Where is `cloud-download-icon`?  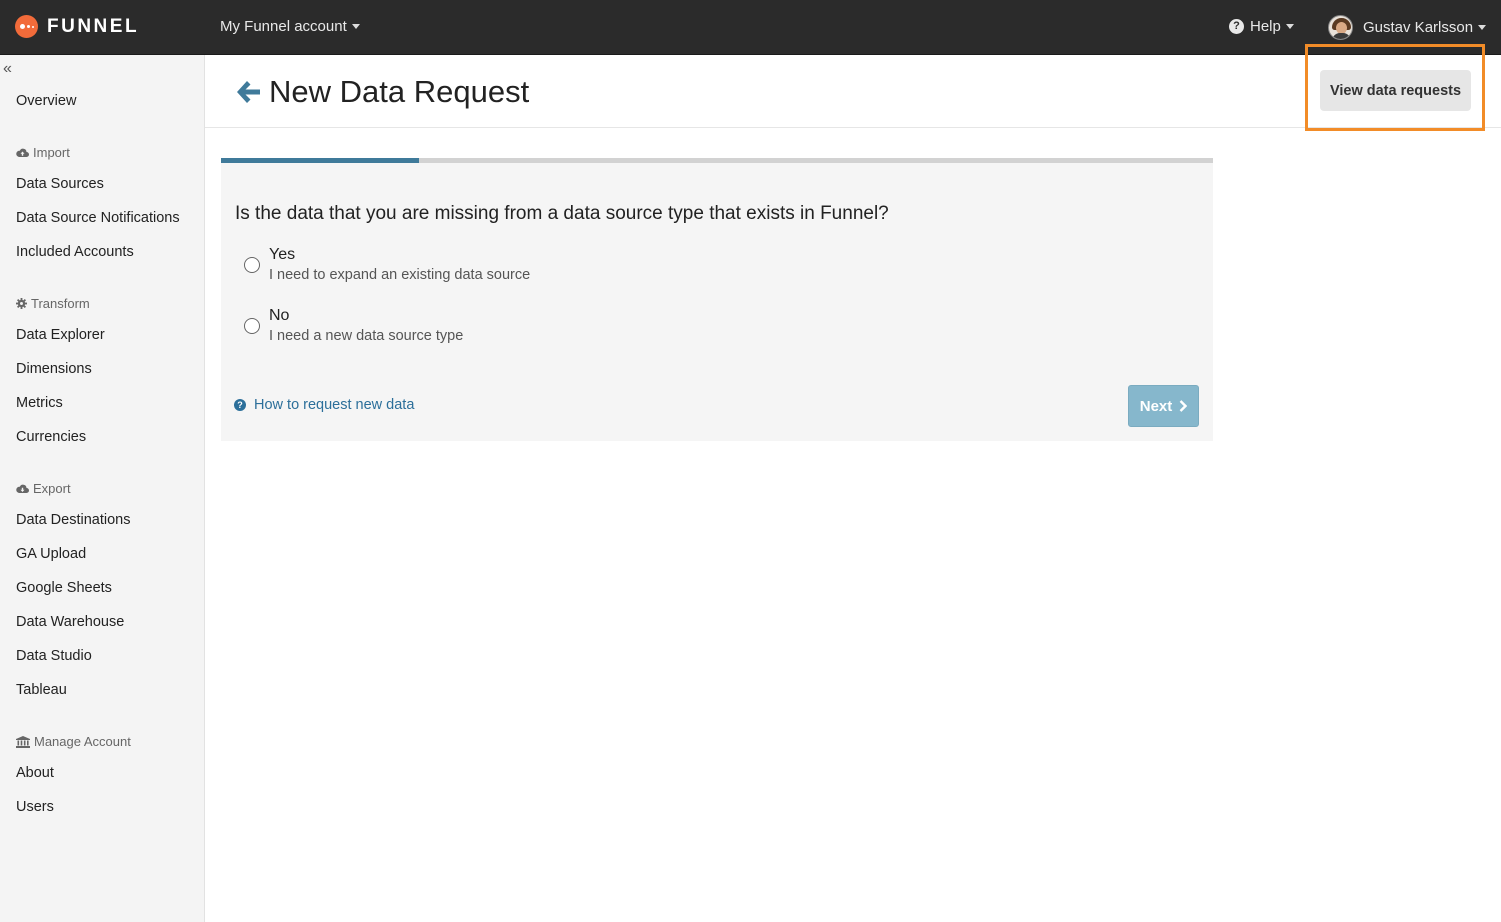 cloud-download-icon is located at coordinates (22, 488).